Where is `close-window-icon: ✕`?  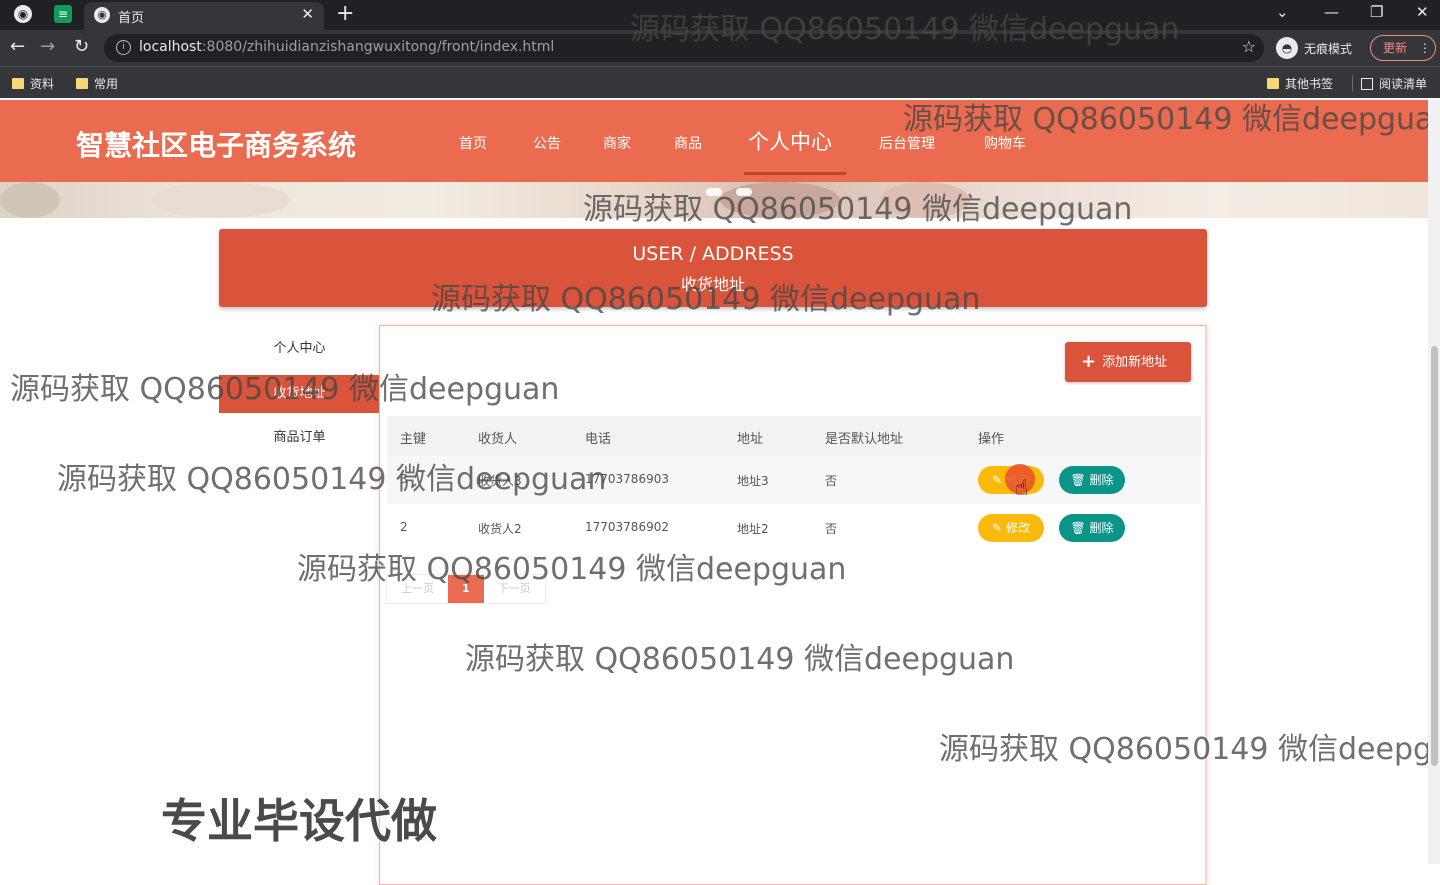 close-window-icon: ✕ is located at coordinates (1422, 12).